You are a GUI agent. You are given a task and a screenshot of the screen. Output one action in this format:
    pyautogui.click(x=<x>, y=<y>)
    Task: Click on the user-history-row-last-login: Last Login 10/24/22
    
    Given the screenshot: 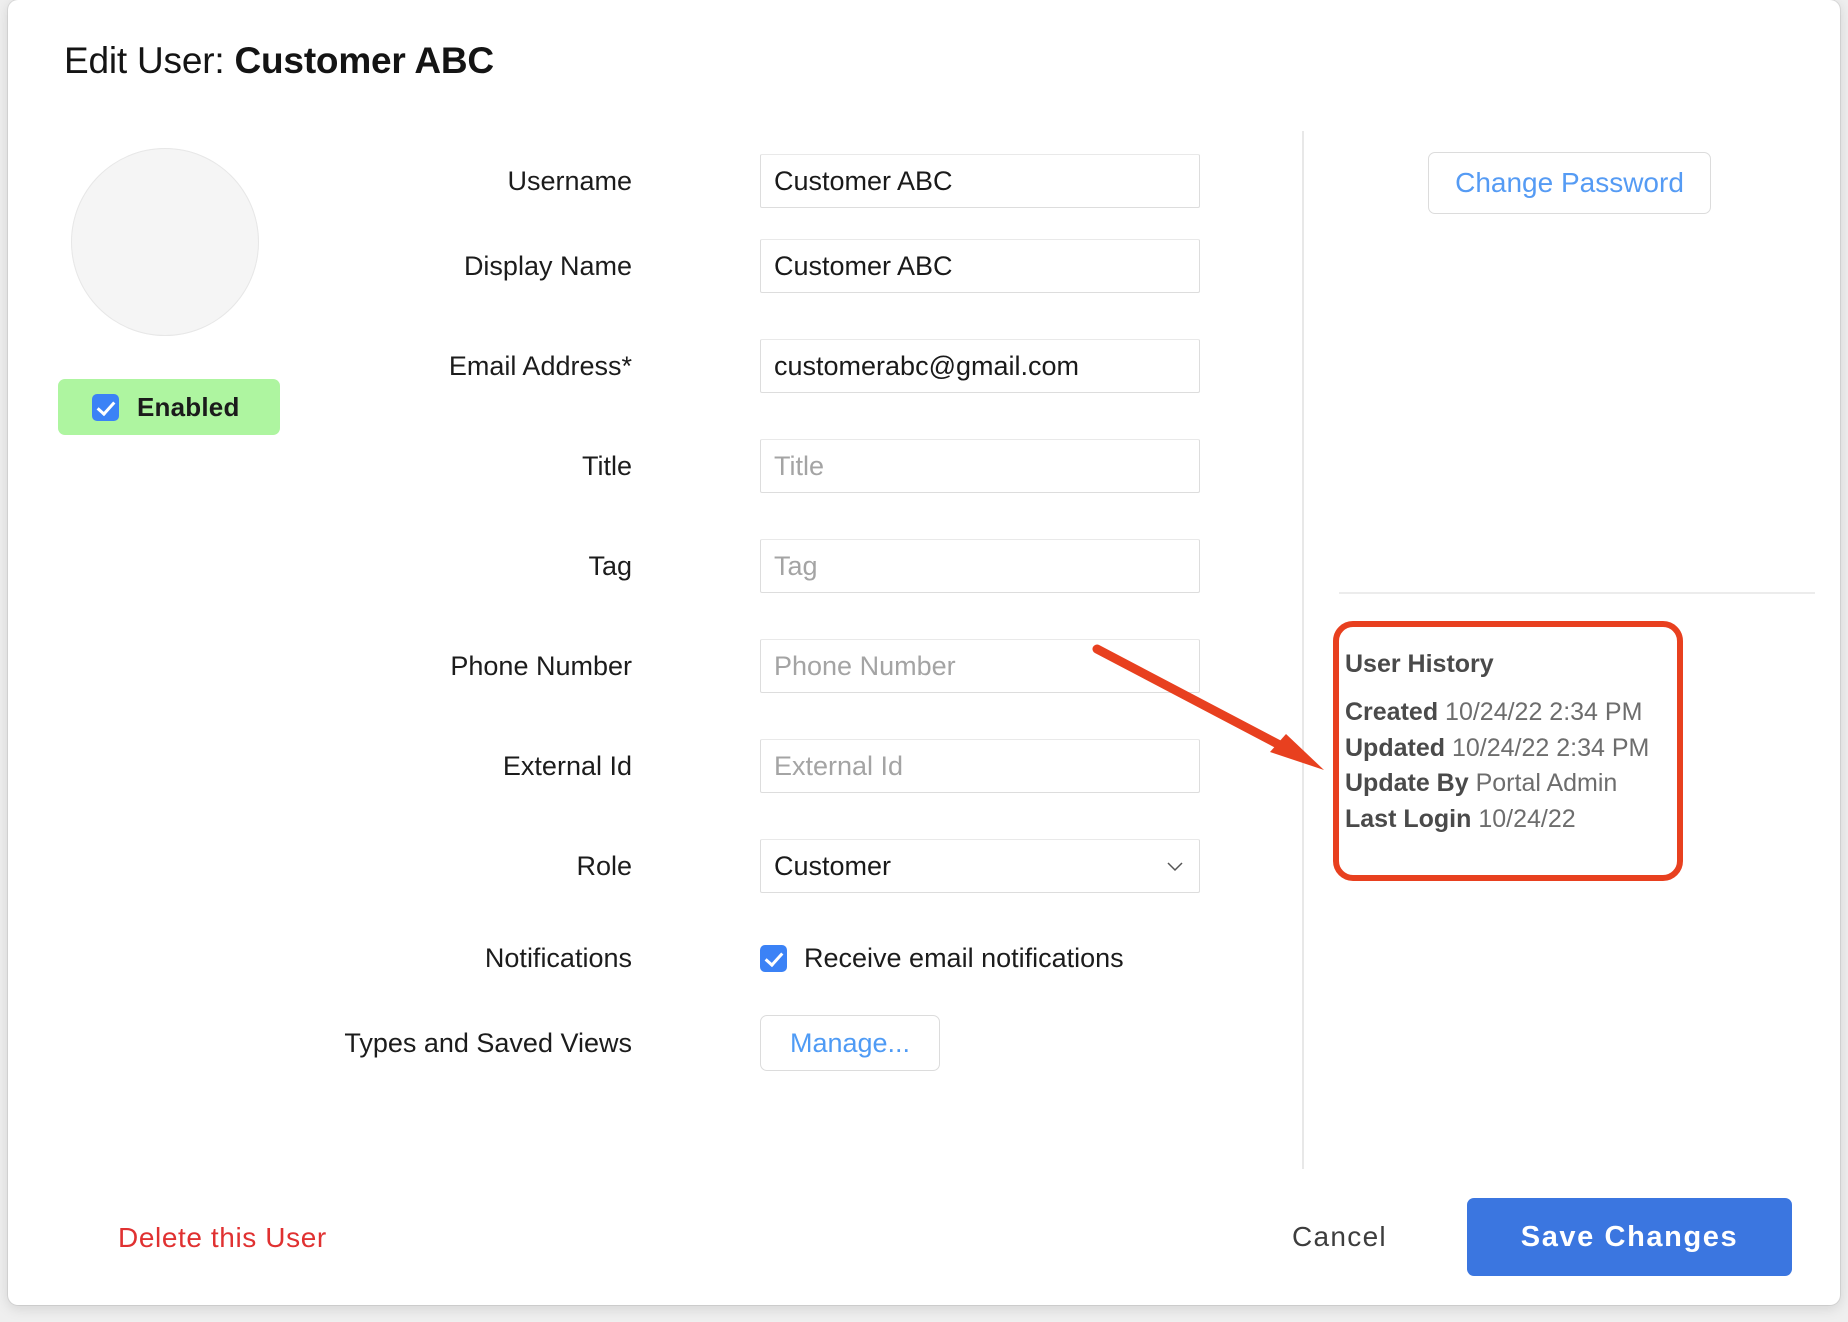 What is the action you would take?
    pyautogui.click(x=1510, y=820)
    